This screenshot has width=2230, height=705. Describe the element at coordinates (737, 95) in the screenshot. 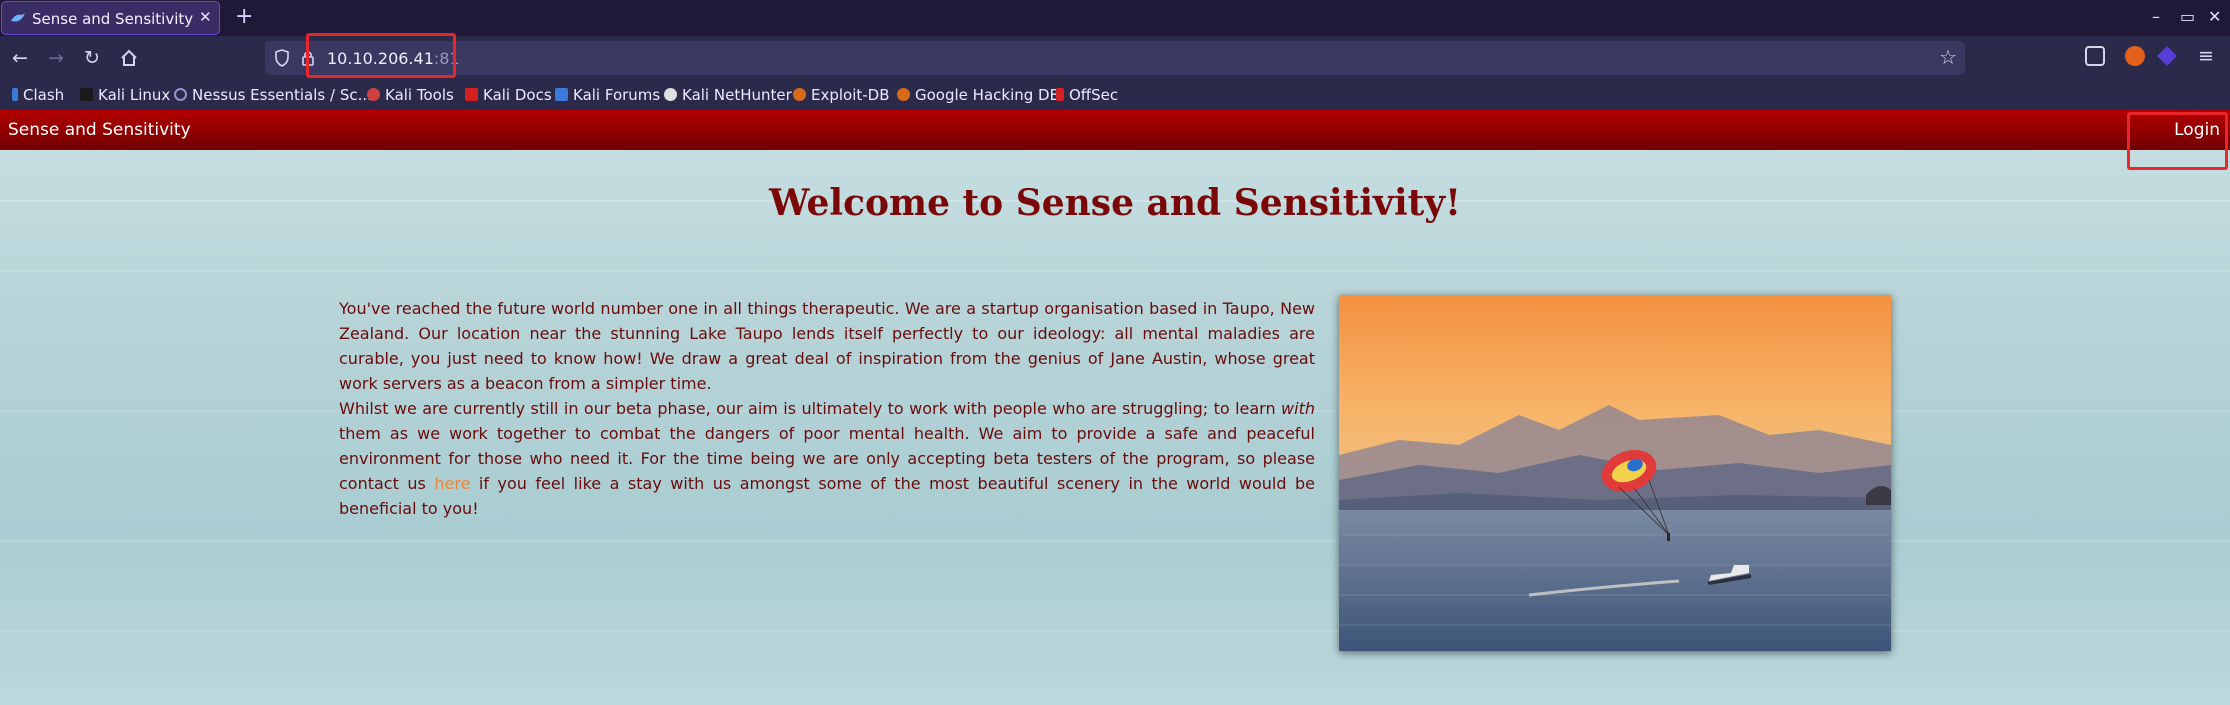

I see `bookmark-label: Kali NetHunter` at that location.